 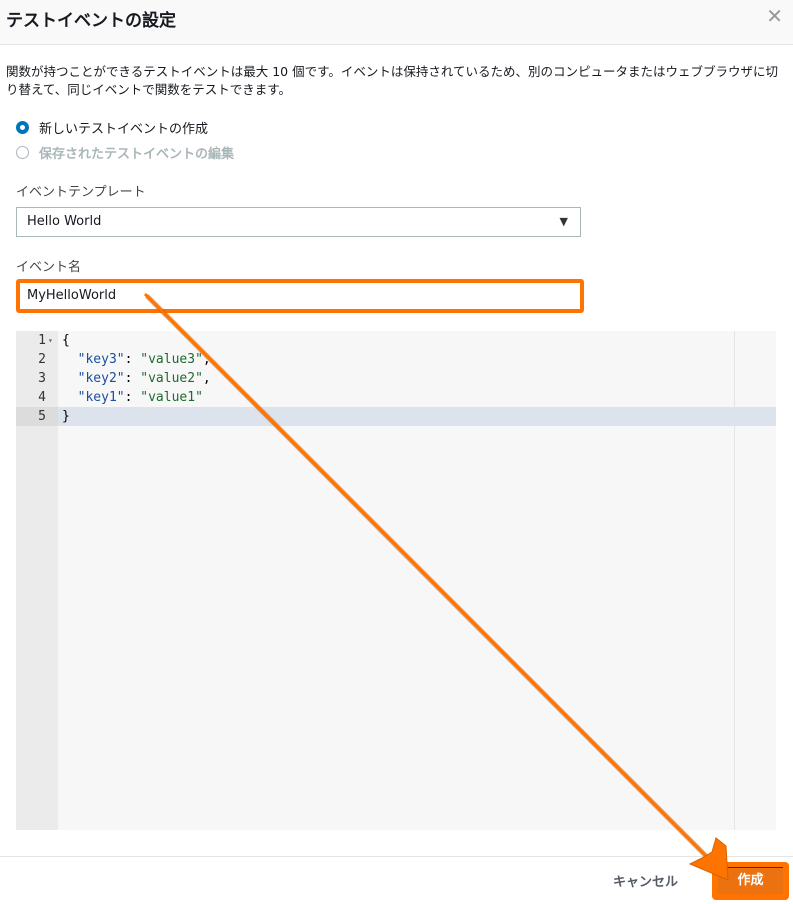 I want to click on cancel-button: キャンセル, so click(x=645, y=880).